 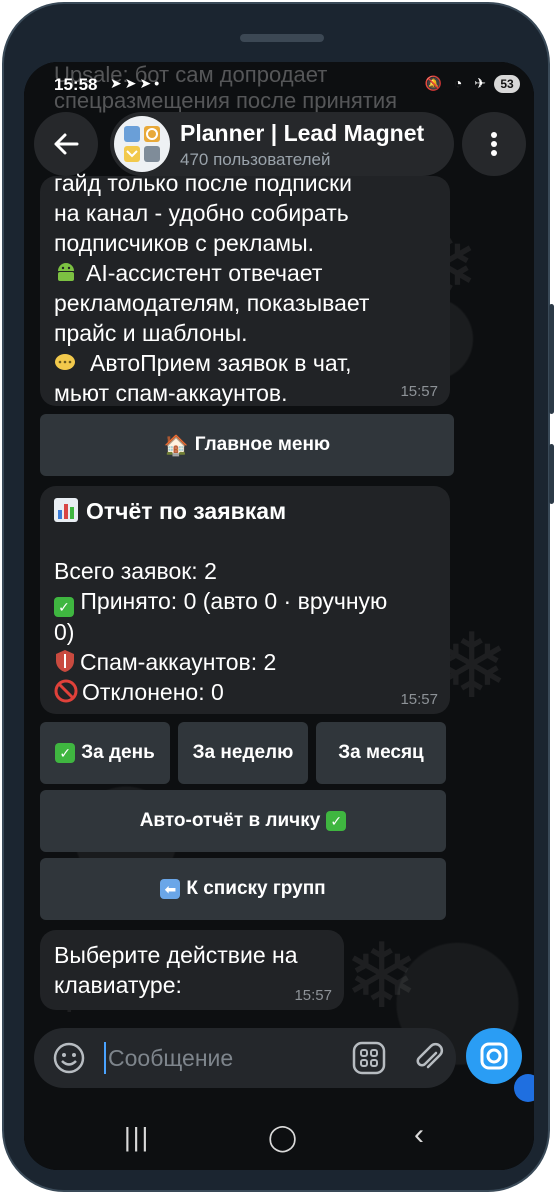 What do you see at coordinates (186, 511) in the screenshot?
I see `report-title: Отчёт по заявкам` at bounding box center [186, 511].